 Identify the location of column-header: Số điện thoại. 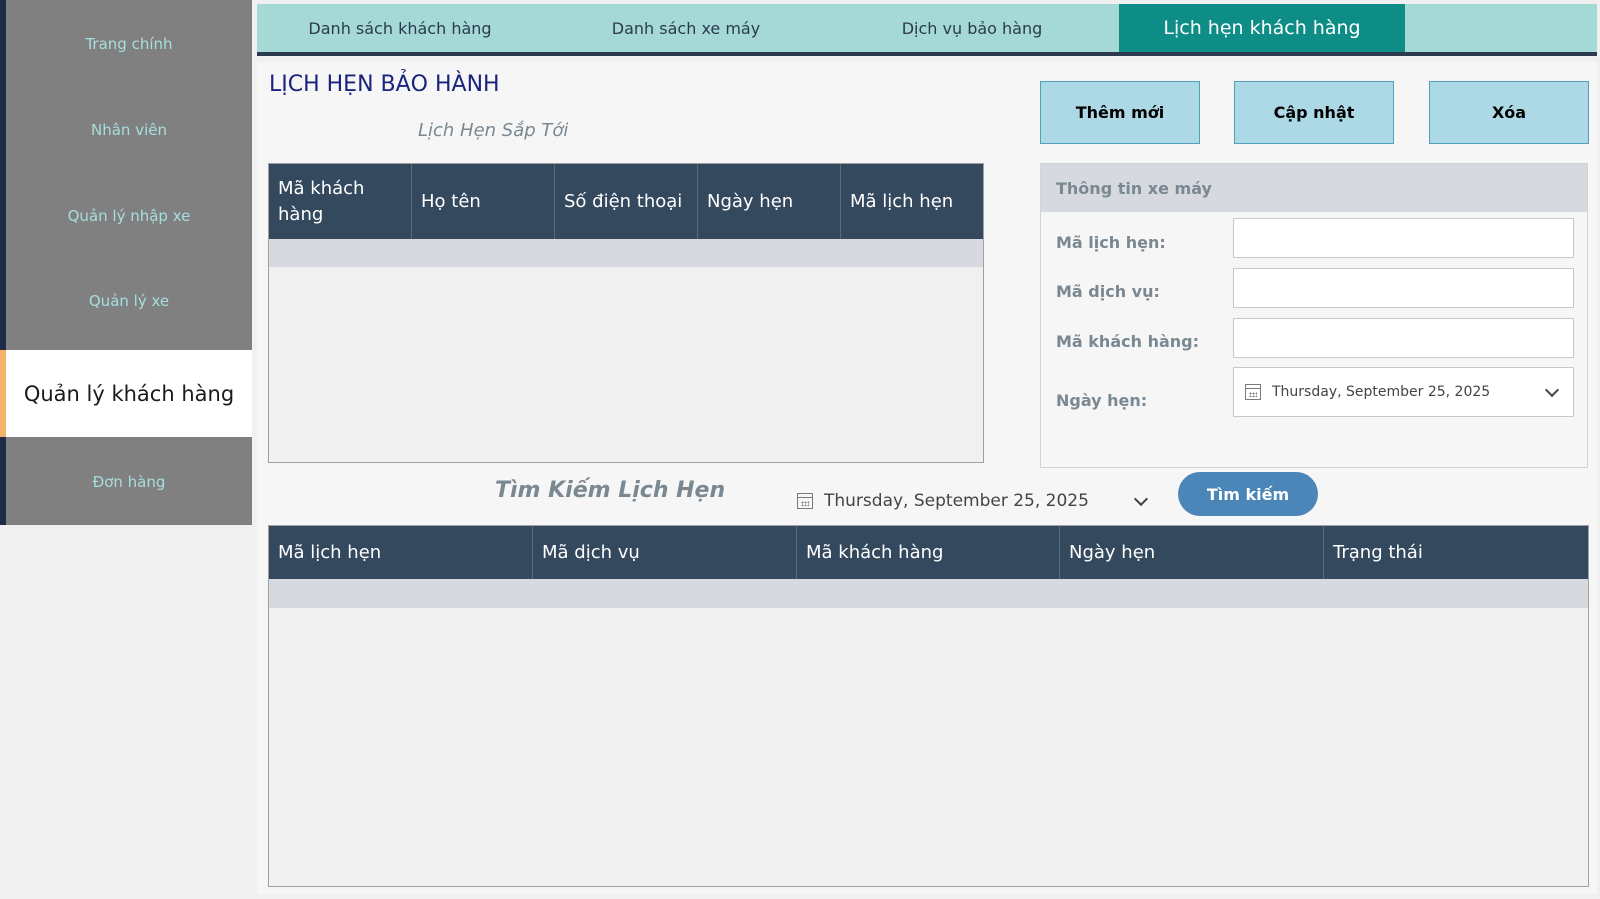
(626, 201).